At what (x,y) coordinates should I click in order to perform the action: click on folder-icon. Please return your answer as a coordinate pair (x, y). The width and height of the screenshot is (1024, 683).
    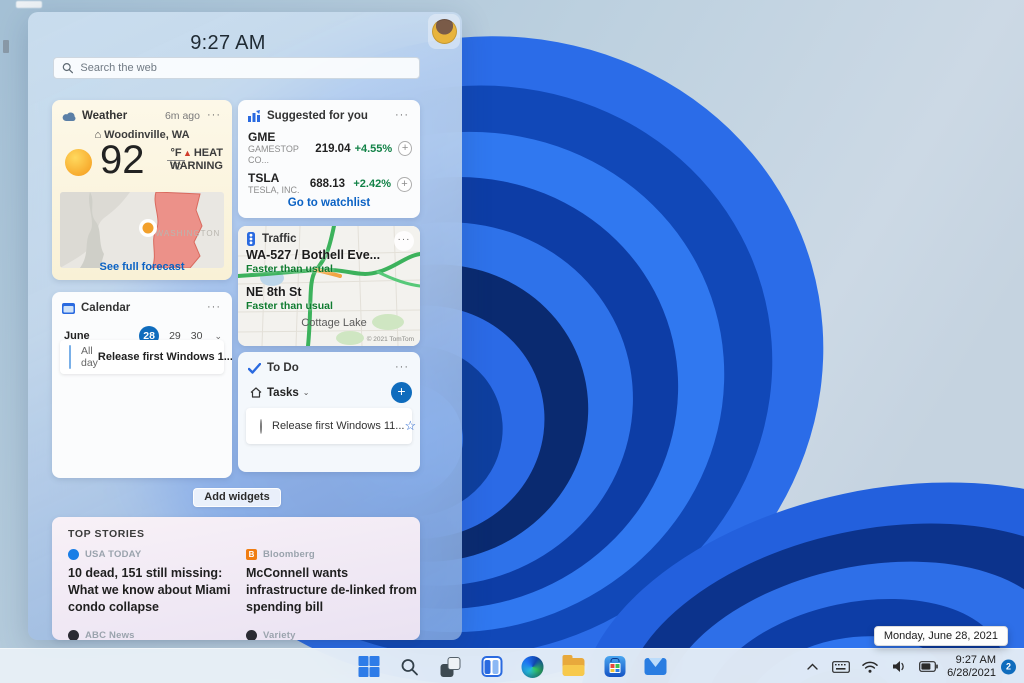
    Looking at the image, I should click on (573, 665).